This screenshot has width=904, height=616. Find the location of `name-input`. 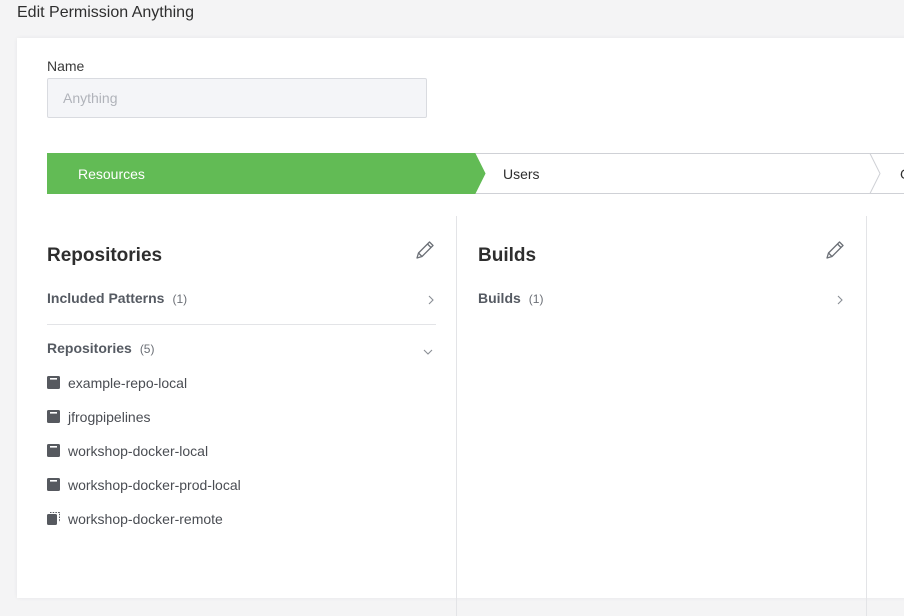

name-input is located at coordinates (237, 98).